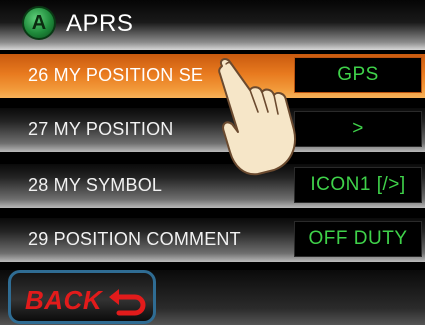 The width and height of the screenshot is (425, 325). I want to click on back-button: BACK, so click(82, 297).